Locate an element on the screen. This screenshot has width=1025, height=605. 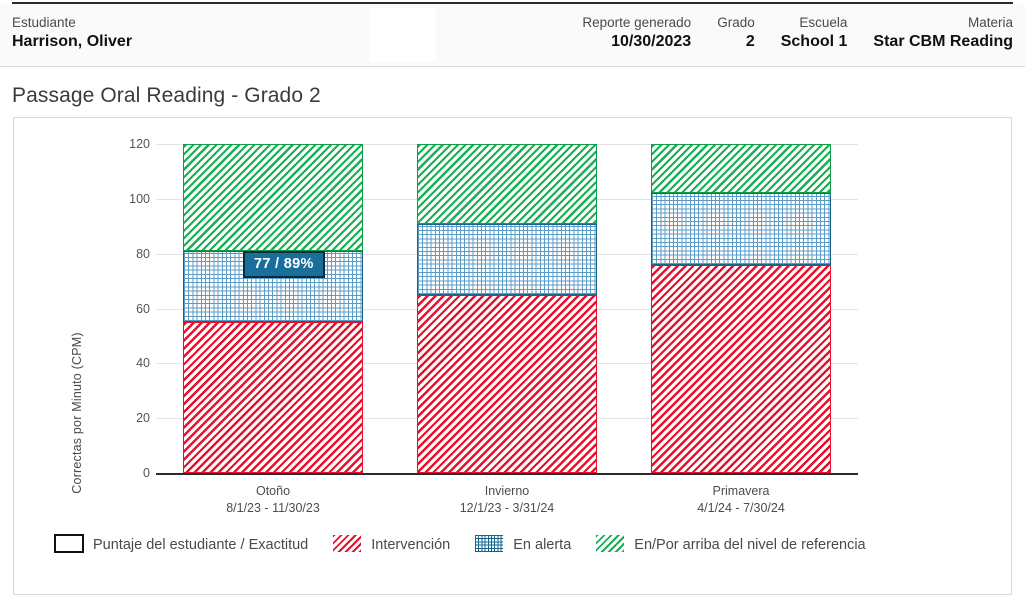
y-axis-ticks: 0 20 40 60 80 100 120 is located at coordinates (125, 308).